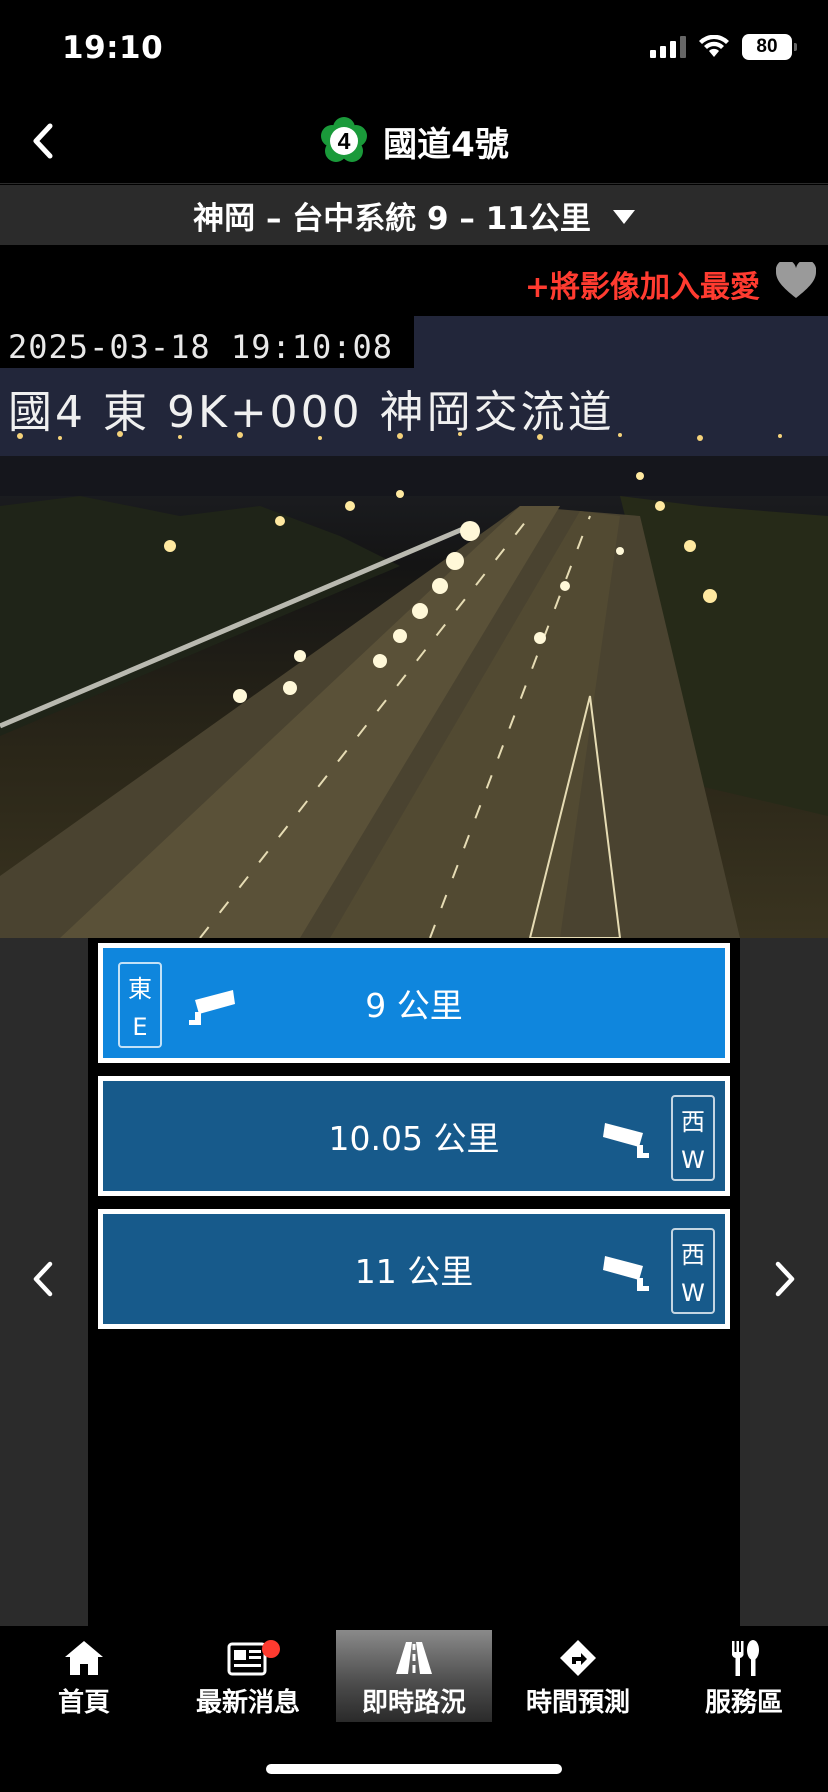 Image resolution: width=828 pixels, height=1792 pixels. Describe the element at coordinates (414, 1136) in the screenshot. I see `camera-button-10-05km: 10.05 公里 西 W` at that location.